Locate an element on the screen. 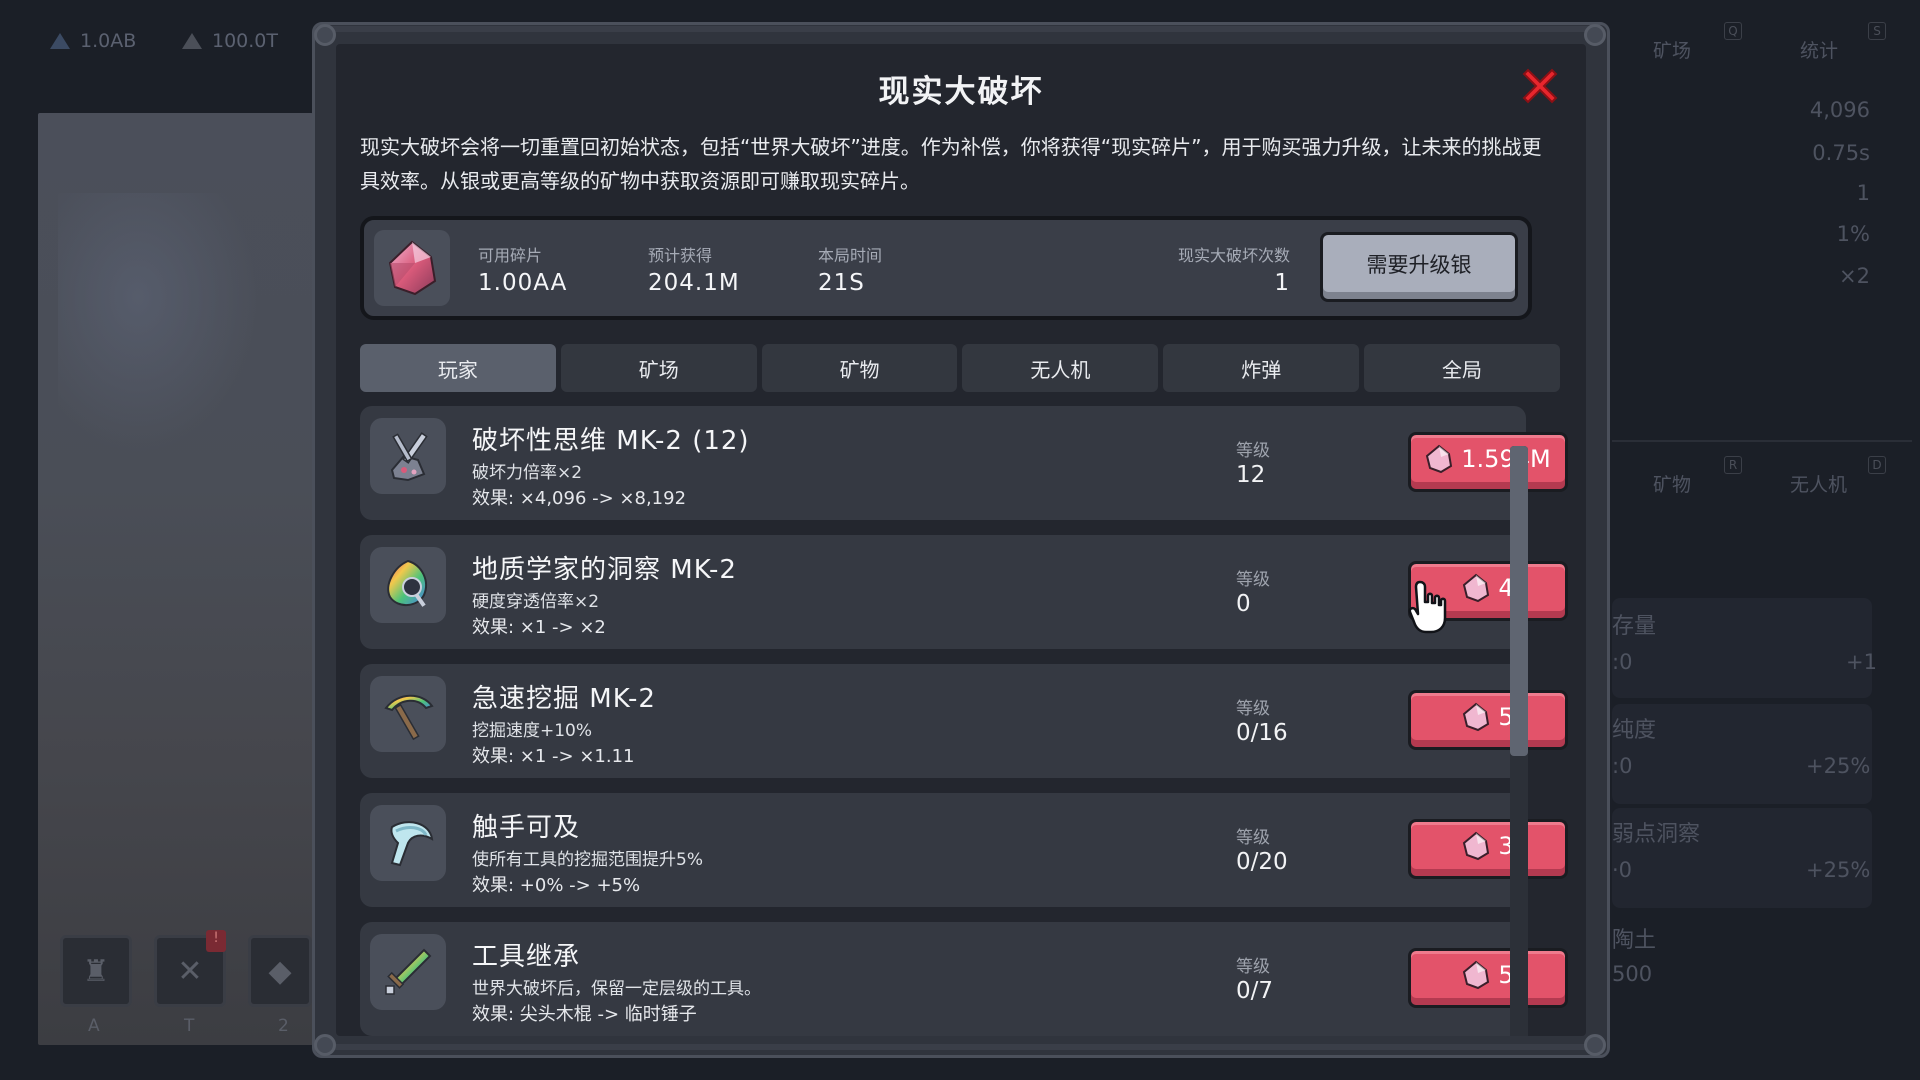 This screenshot has width=1920, height=1080. pickaxe-icon: ✕ is located at coordinates (190, 971).